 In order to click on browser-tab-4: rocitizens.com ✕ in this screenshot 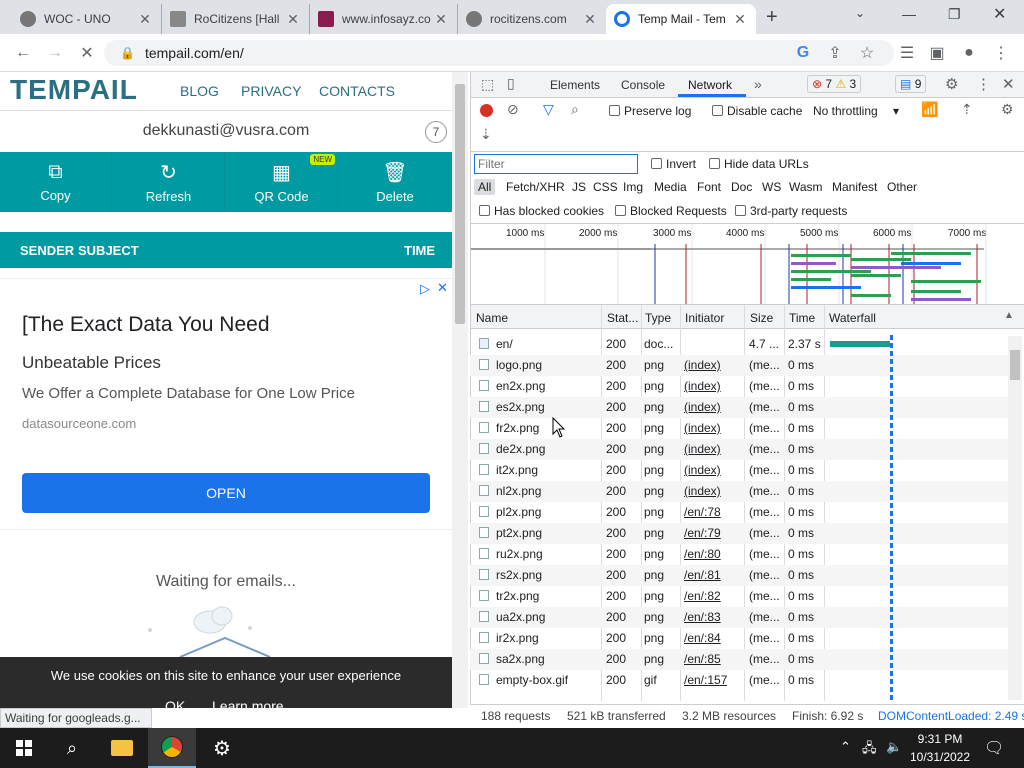, I will do `click(532, 19)`.